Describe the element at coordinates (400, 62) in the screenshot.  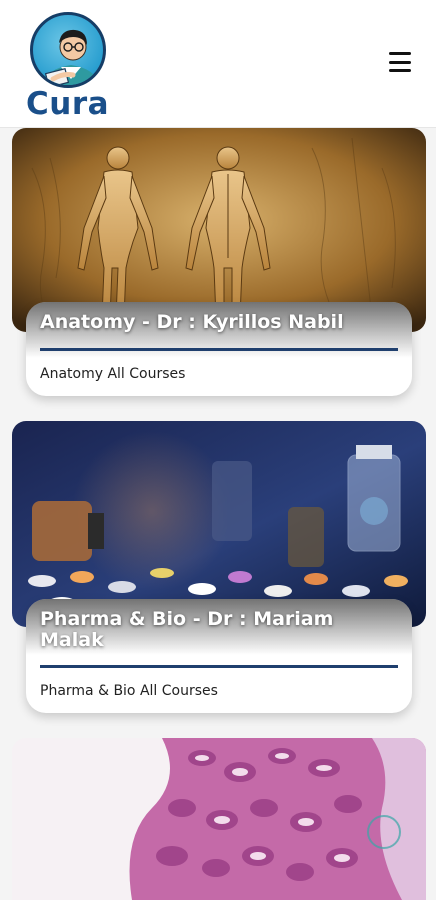
I see `hamburger-menu-icon` at that location.